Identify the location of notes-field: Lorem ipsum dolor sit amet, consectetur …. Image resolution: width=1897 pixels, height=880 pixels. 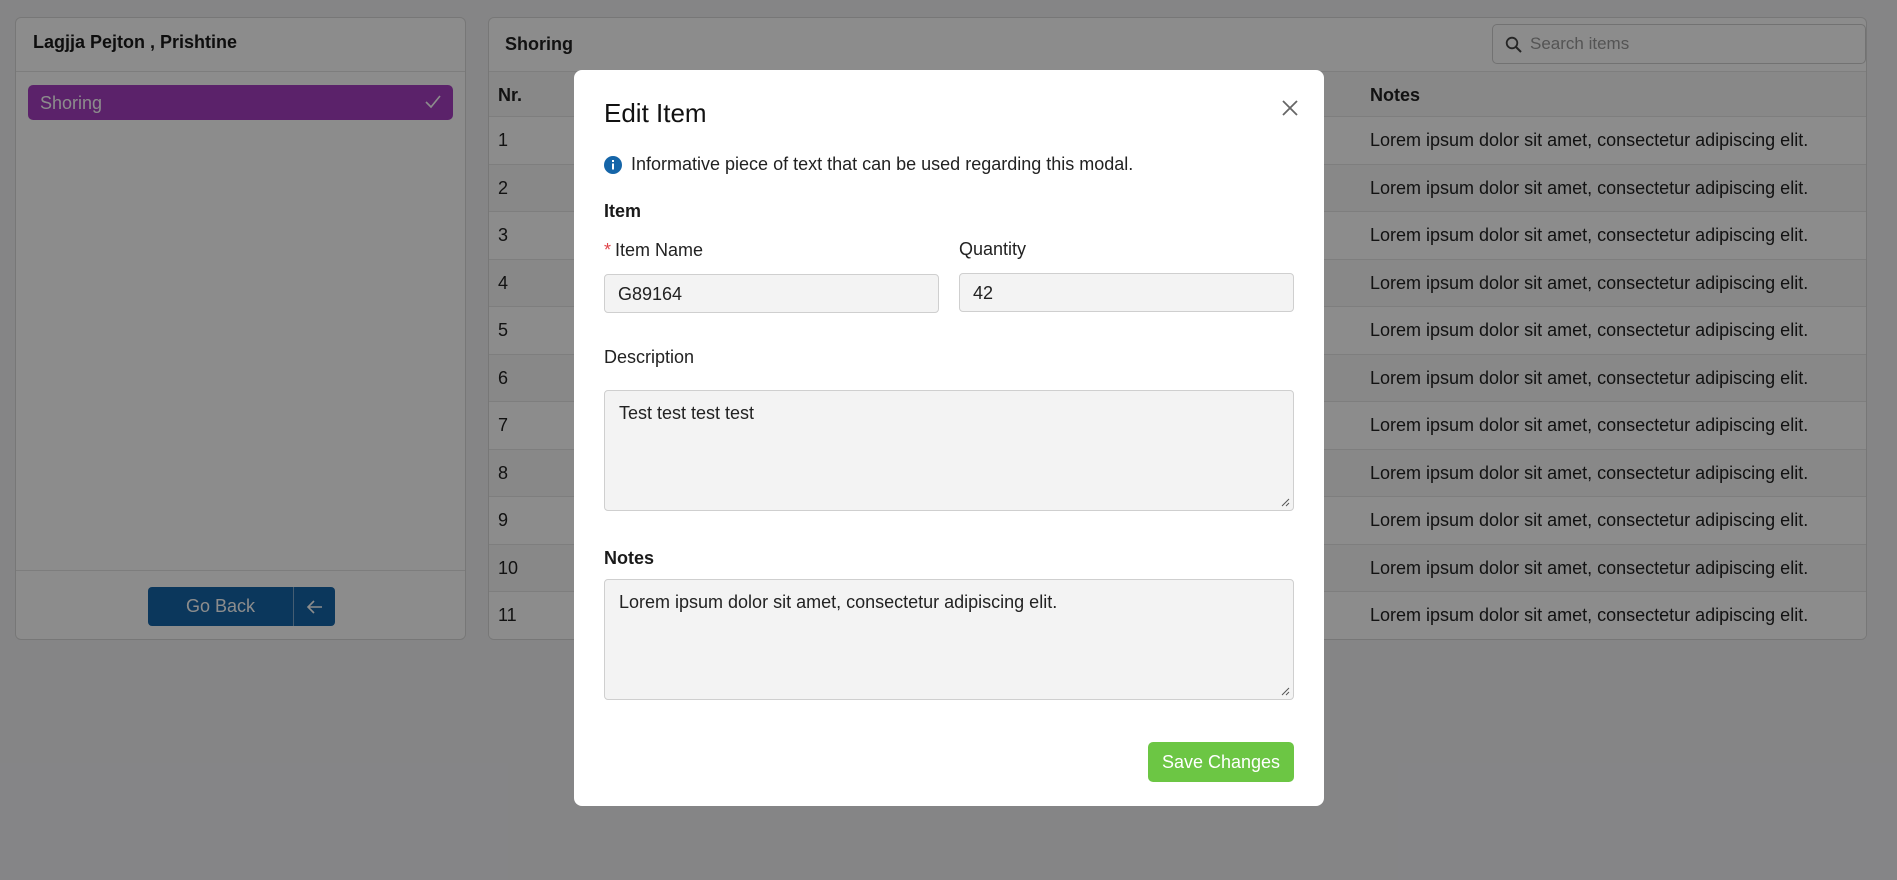
(949, 639).